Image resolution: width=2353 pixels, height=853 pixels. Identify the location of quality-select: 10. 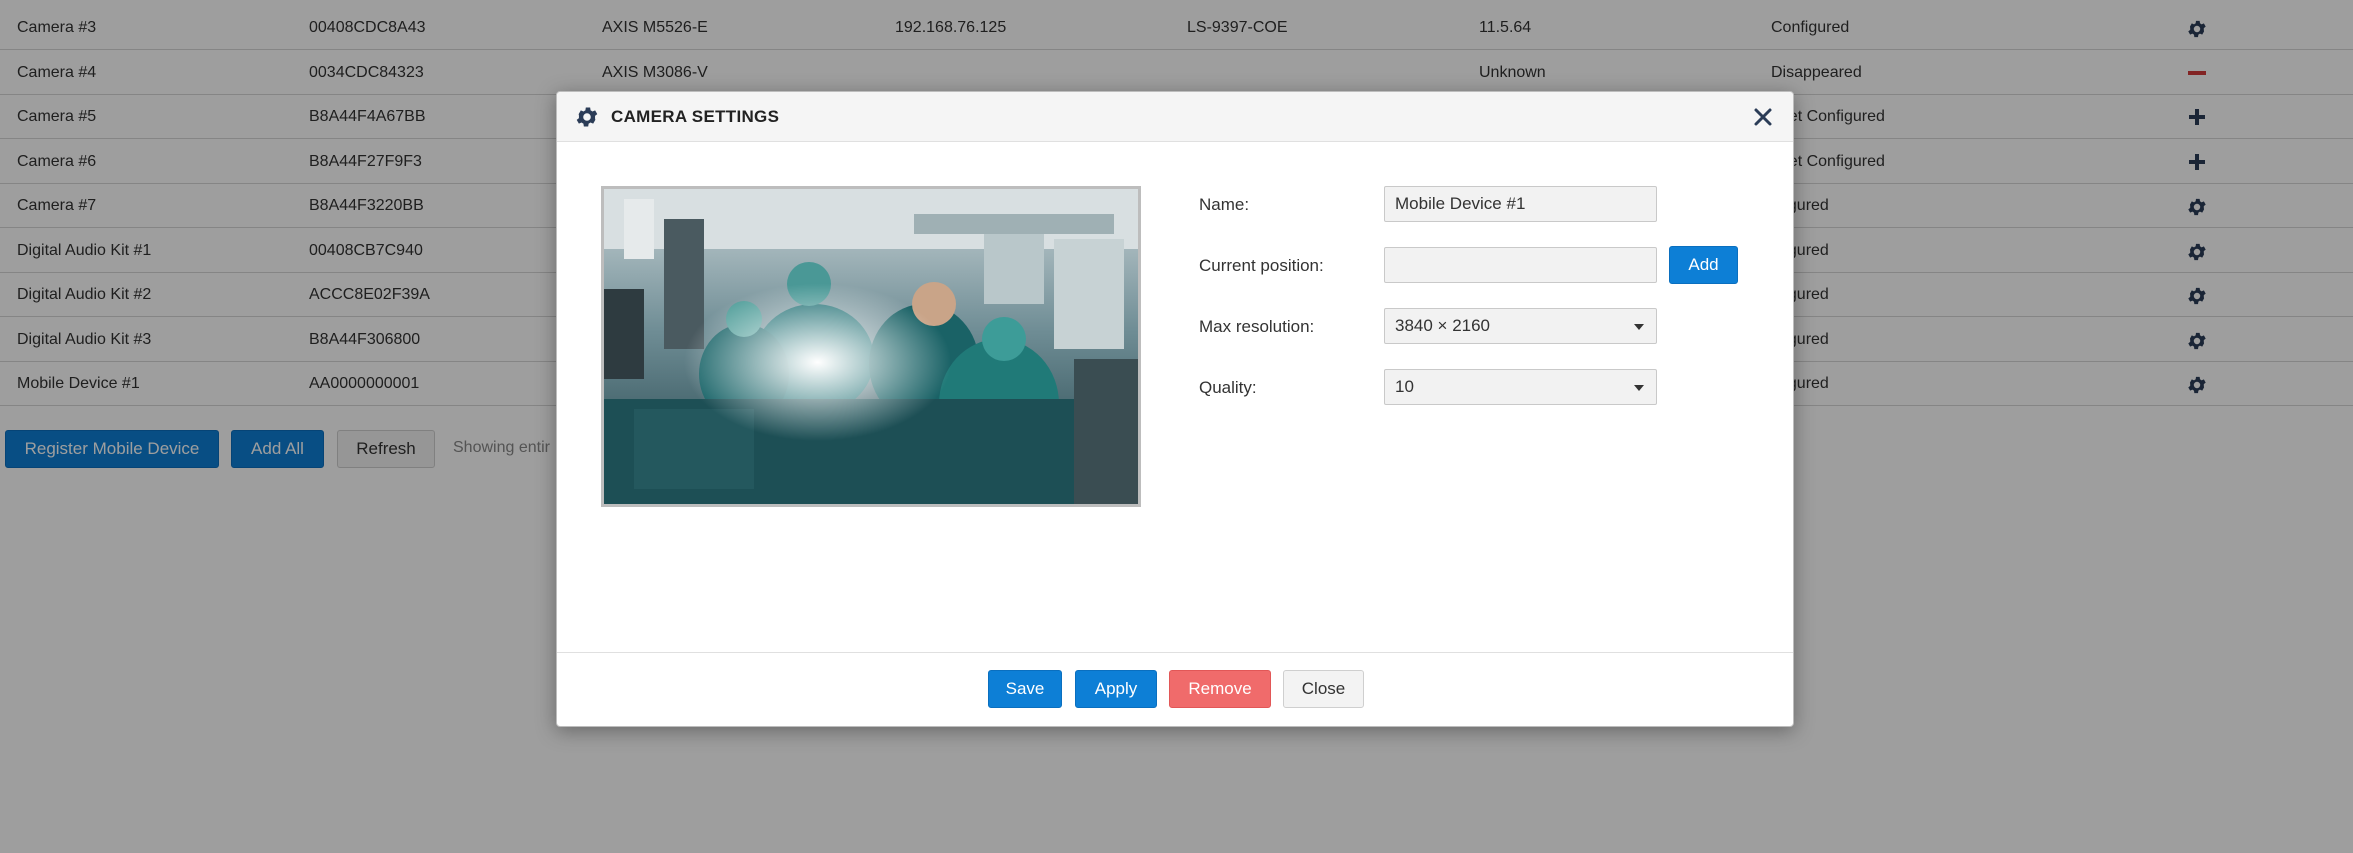
(1520, 387).